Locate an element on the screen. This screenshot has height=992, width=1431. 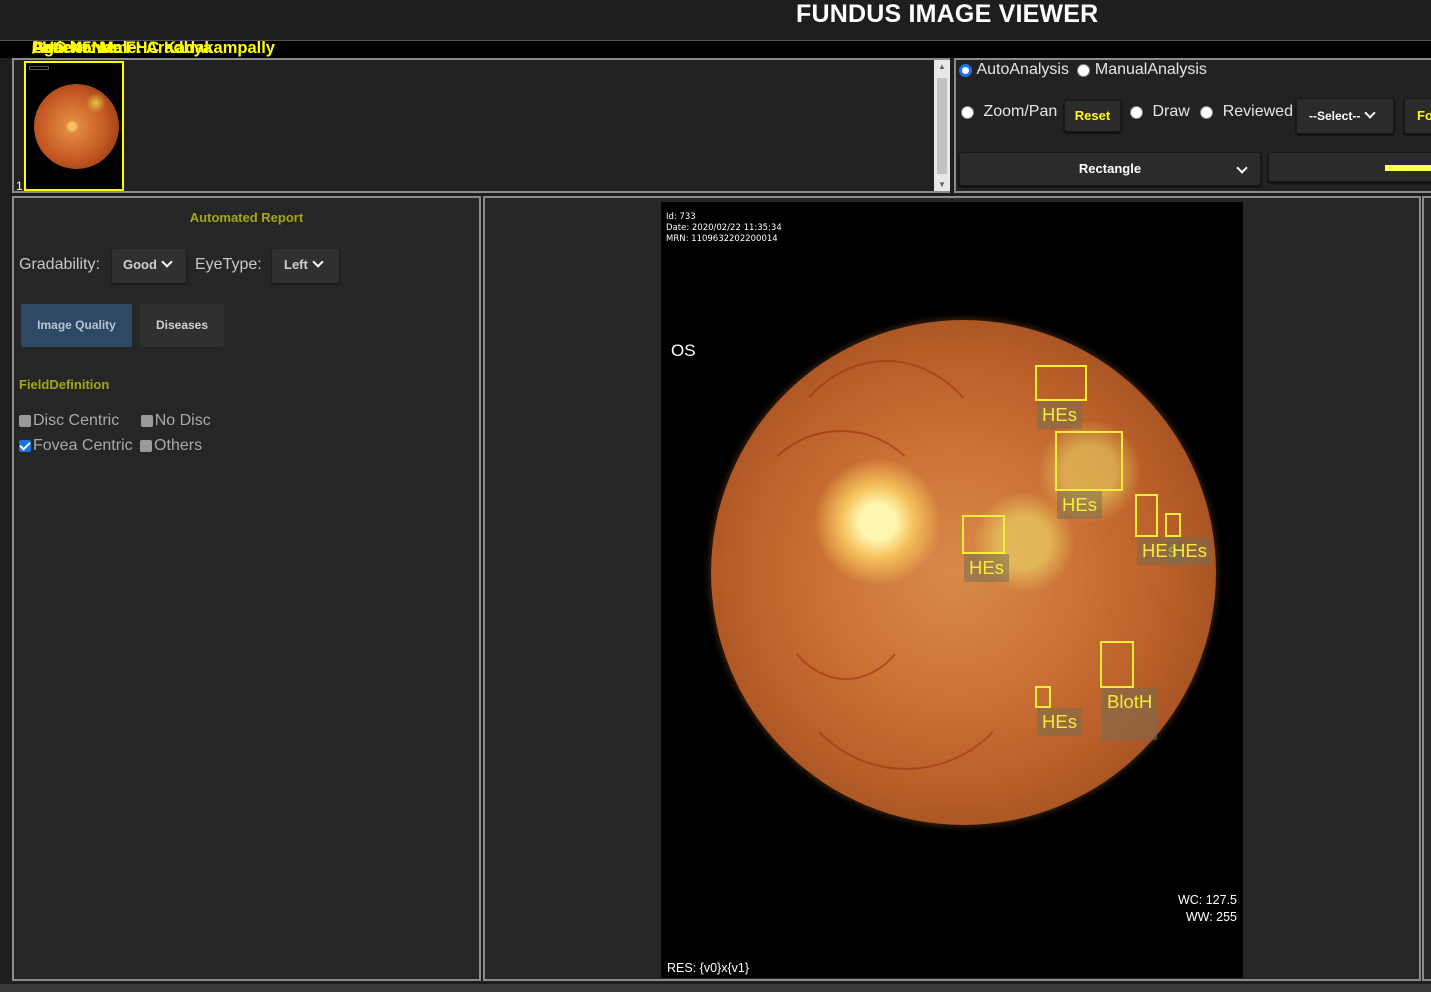
resolution-readout: RES: {v0}x{v1} is located at coordinates (708, 968).